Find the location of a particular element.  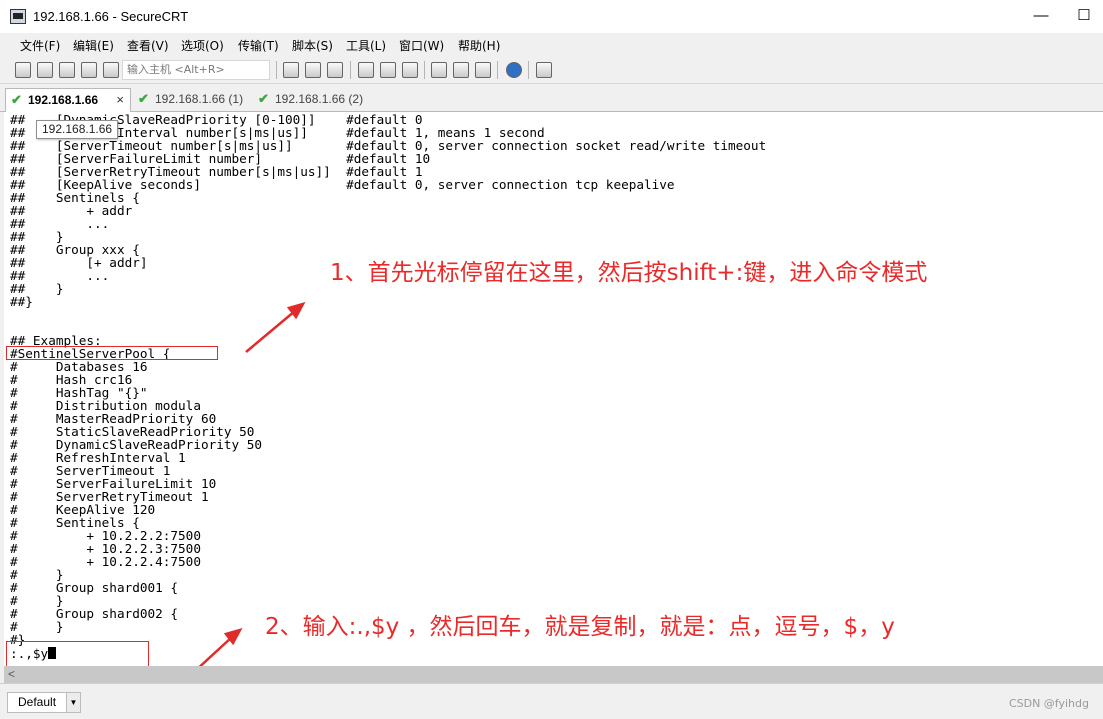

global-options-icon is located at coordinates (461, 70).